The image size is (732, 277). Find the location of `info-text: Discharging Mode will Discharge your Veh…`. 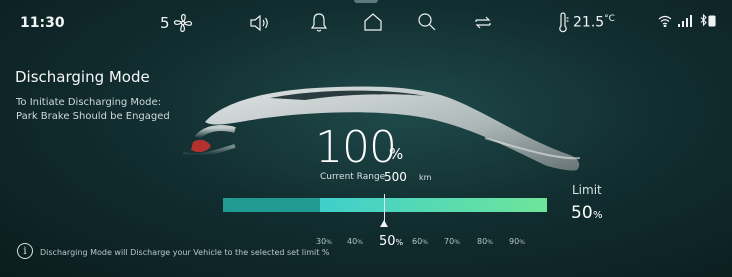

info-text: Discharging Mode will Discharge your Veh… is located at coordinates (185, 252).